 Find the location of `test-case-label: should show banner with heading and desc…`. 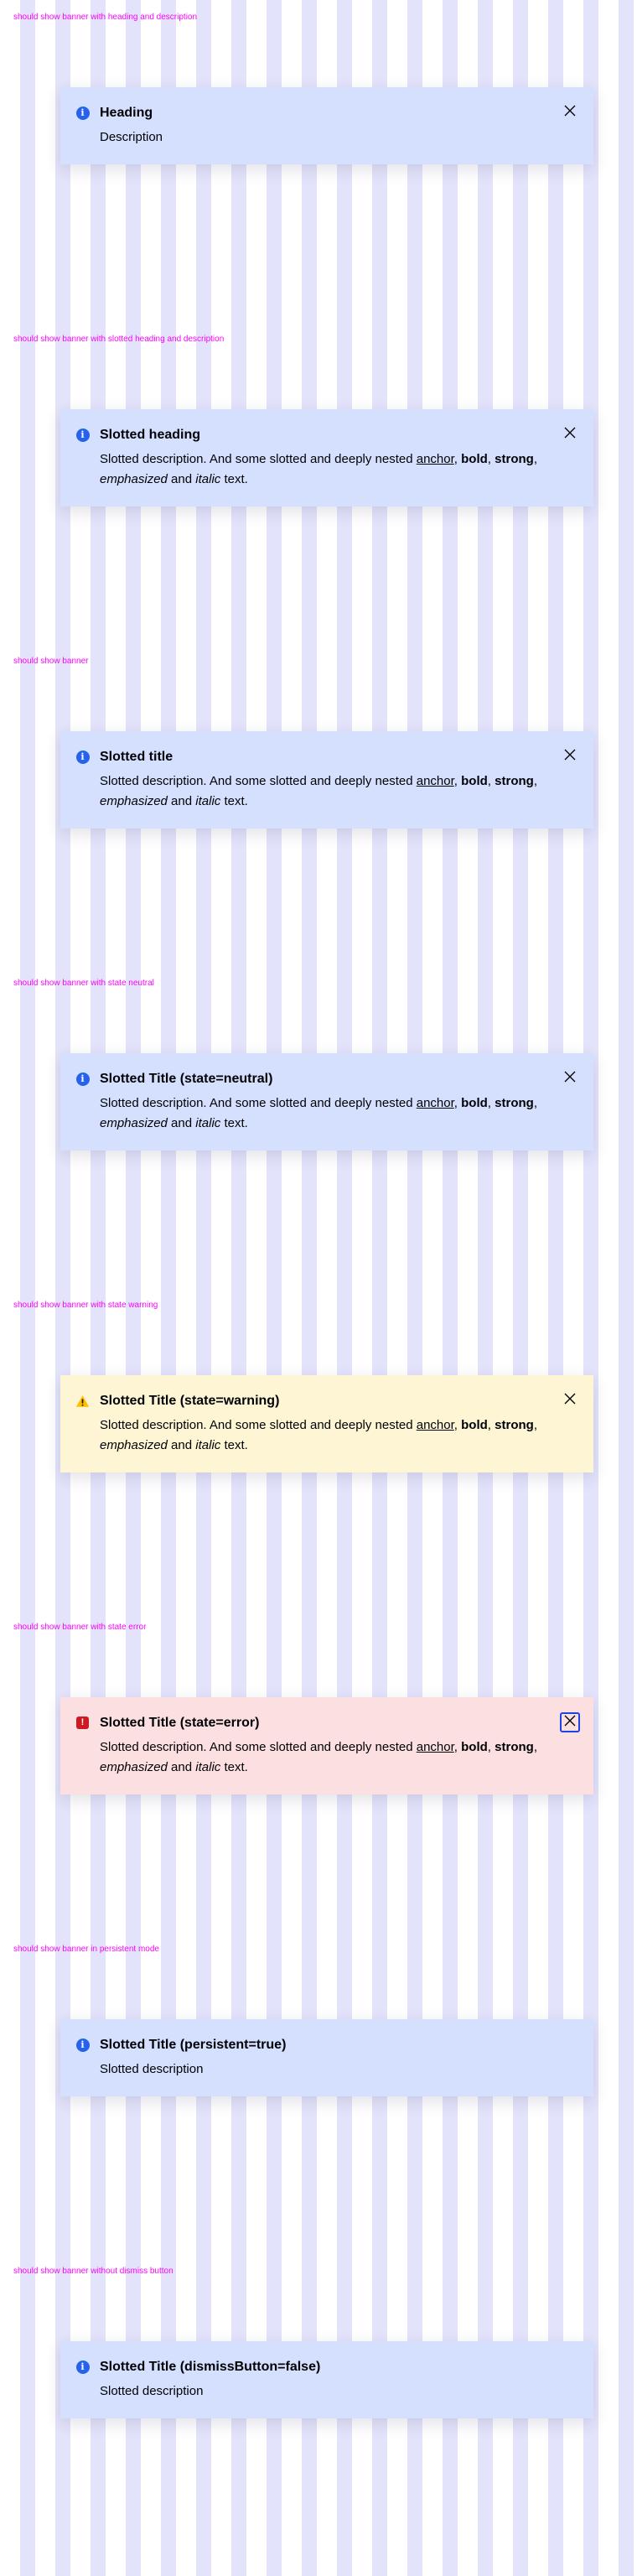

test-case-label: should show banner with heading and desc… is located at coordinates (106, 17).